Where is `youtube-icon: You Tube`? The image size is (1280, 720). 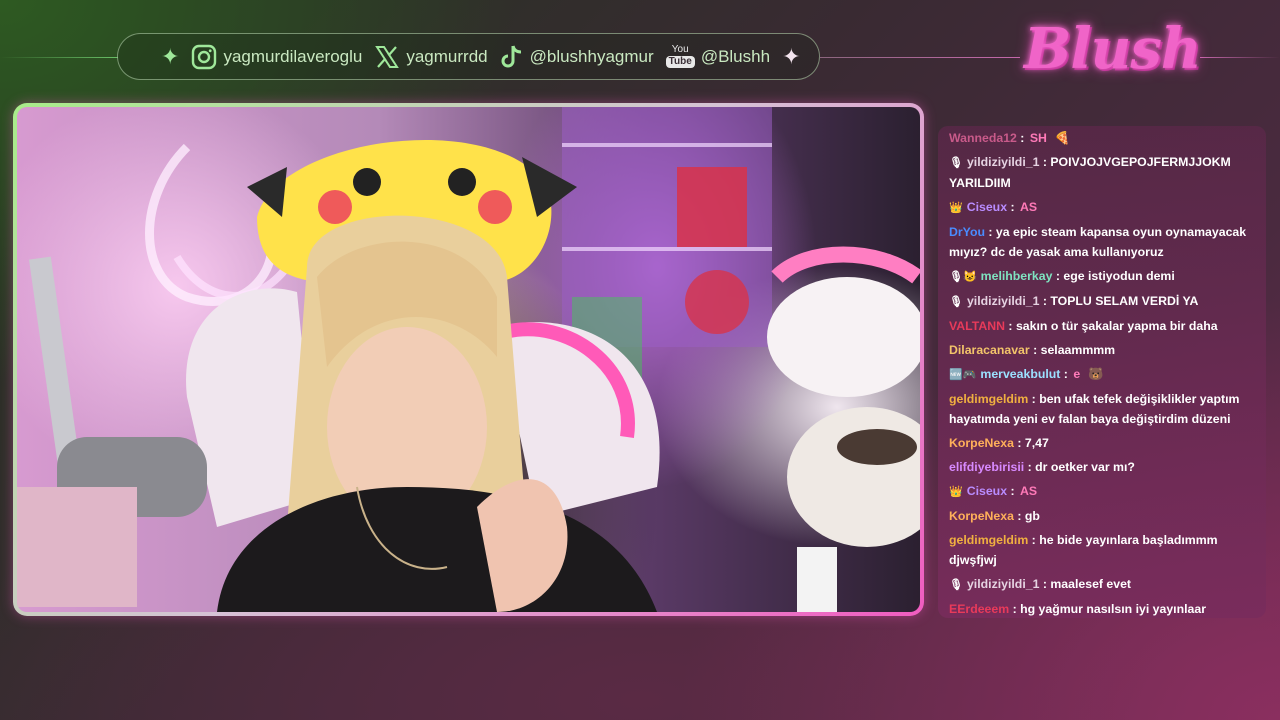 youtube-icon: You Tube is located at coordinates (680, 56).